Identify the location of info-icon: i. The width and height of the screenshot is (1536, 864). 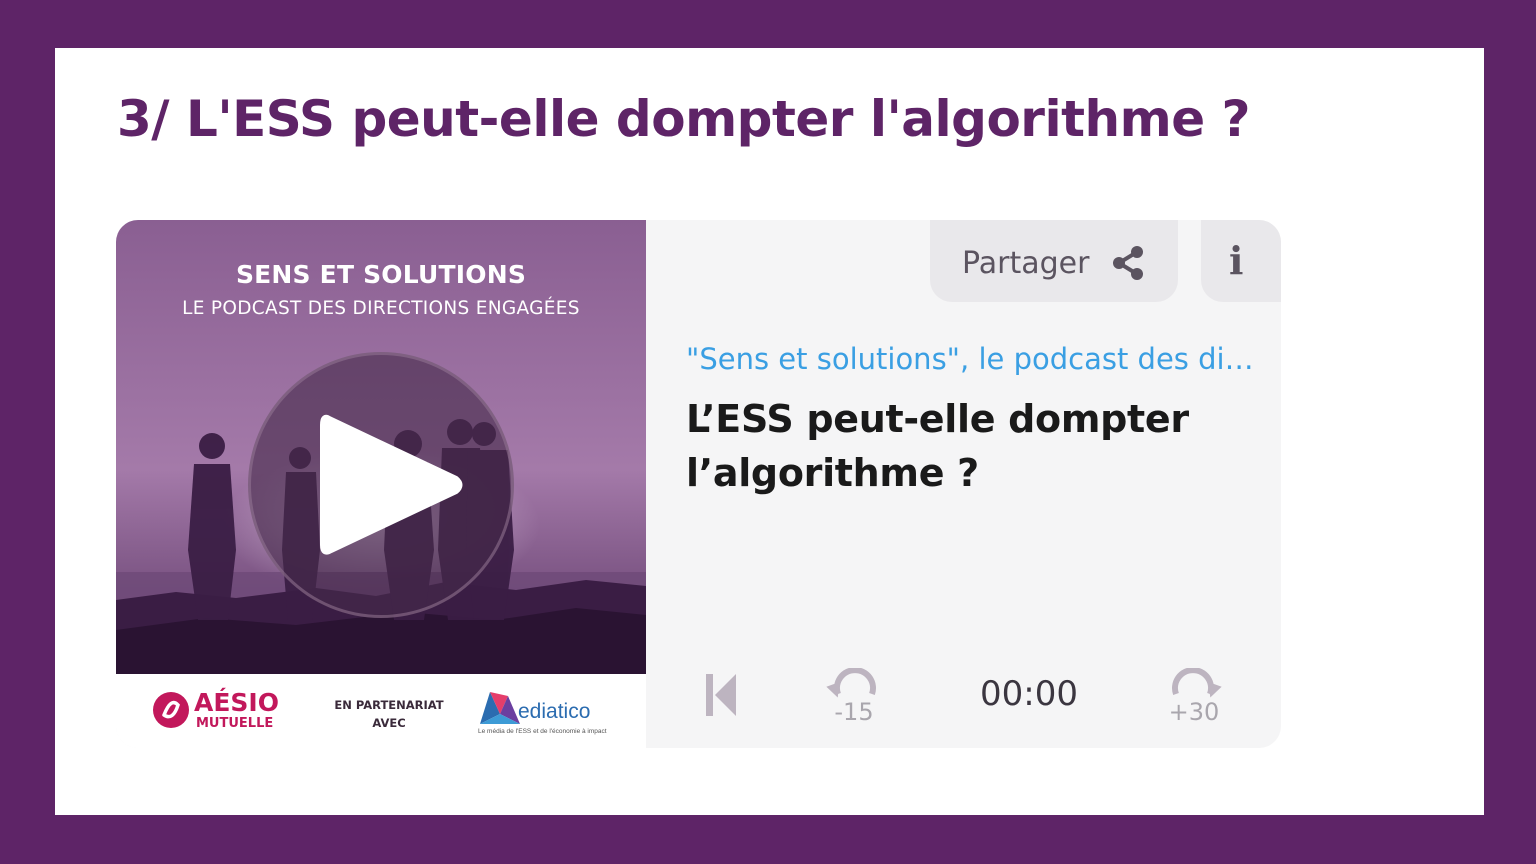
(1236, 260).